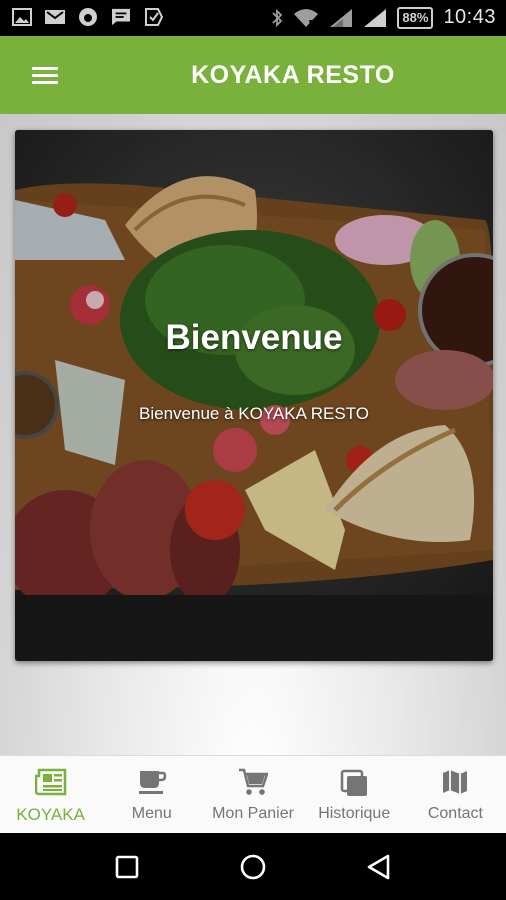 This screenshot has width=506, height=900. I want to click on nav-label: Contact, so click(455, 813).